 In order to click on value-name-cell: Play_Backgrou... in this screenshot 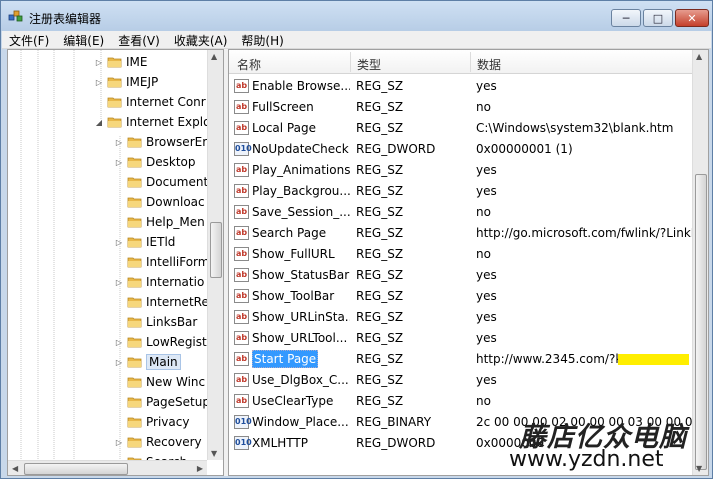, I will do `click(301, 191)`.